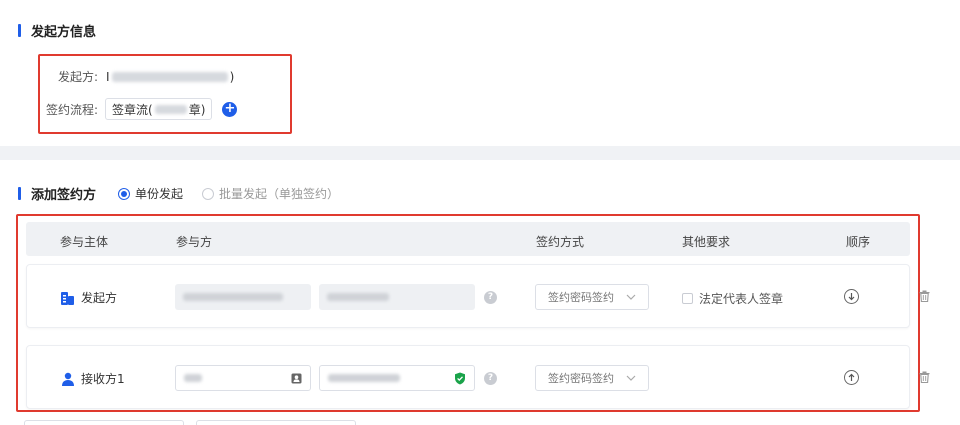  I want to click on arrow-up-icon, so click(851, 377).